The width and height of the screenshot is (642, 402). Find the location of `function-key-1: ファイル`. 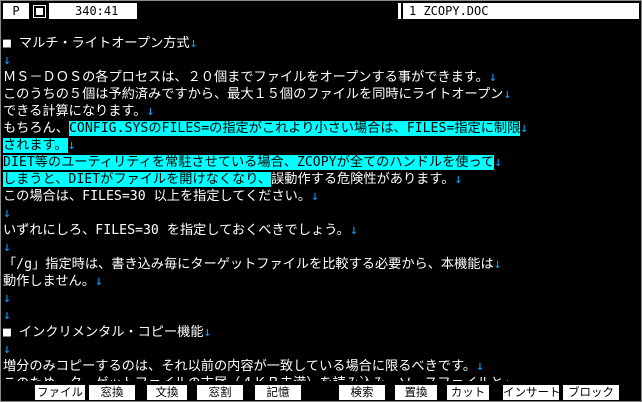

function-key-1: ファイル is located at coordinates (60, 392).